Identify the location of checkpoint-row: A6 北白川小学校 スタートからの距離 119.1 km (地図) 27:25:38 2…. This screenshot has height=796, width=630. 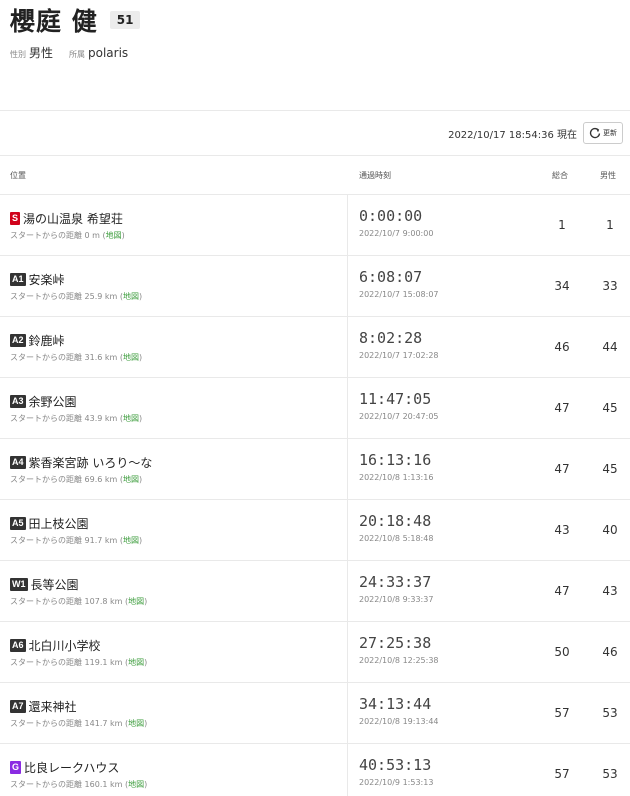
(315, 651).